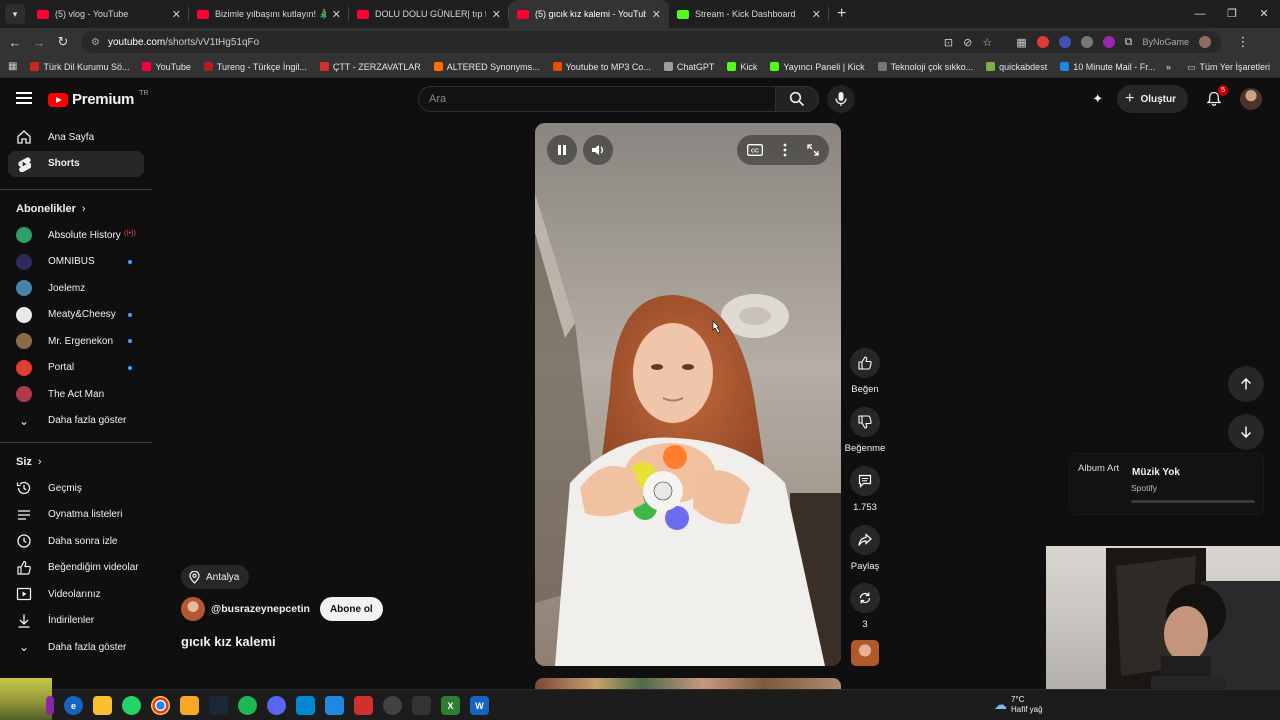  I want to click on search-input: Ara, so click(597, 99).